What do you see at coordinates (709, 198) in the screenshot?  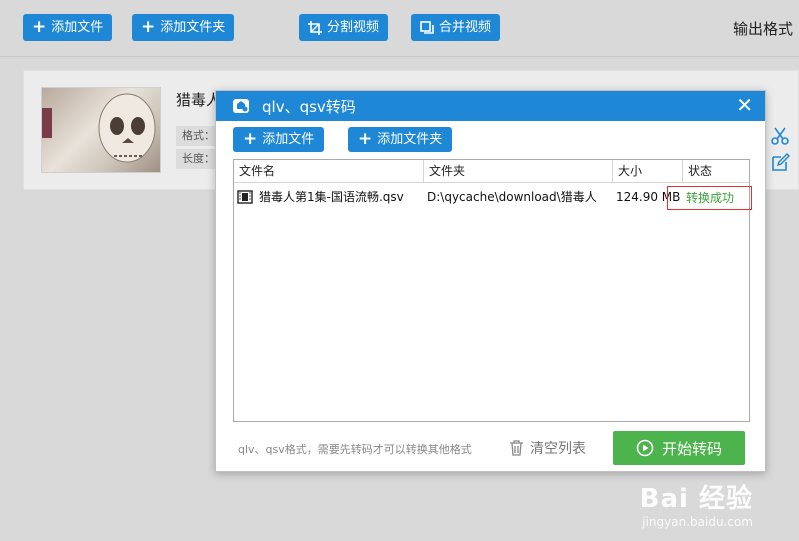 I see `row-status: 转换成功` at bounding box center [709, 198].